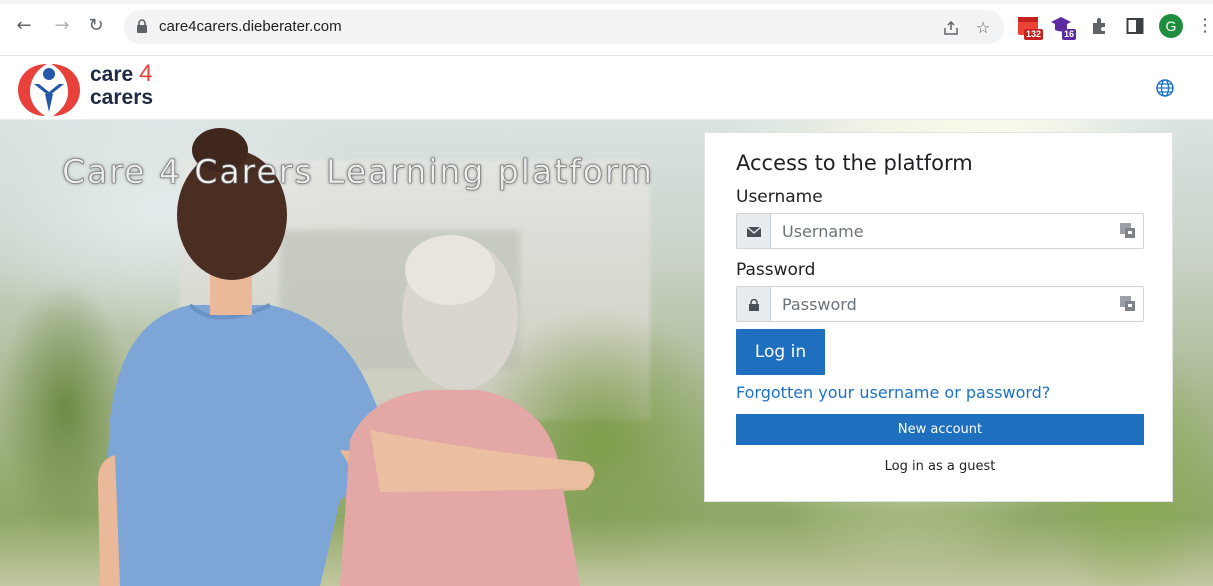 This screenshot has height=586, width=1213. Describe the element at coordinates (96, 26) in the screenshot. I see `reload-icon: ↻` at that location.